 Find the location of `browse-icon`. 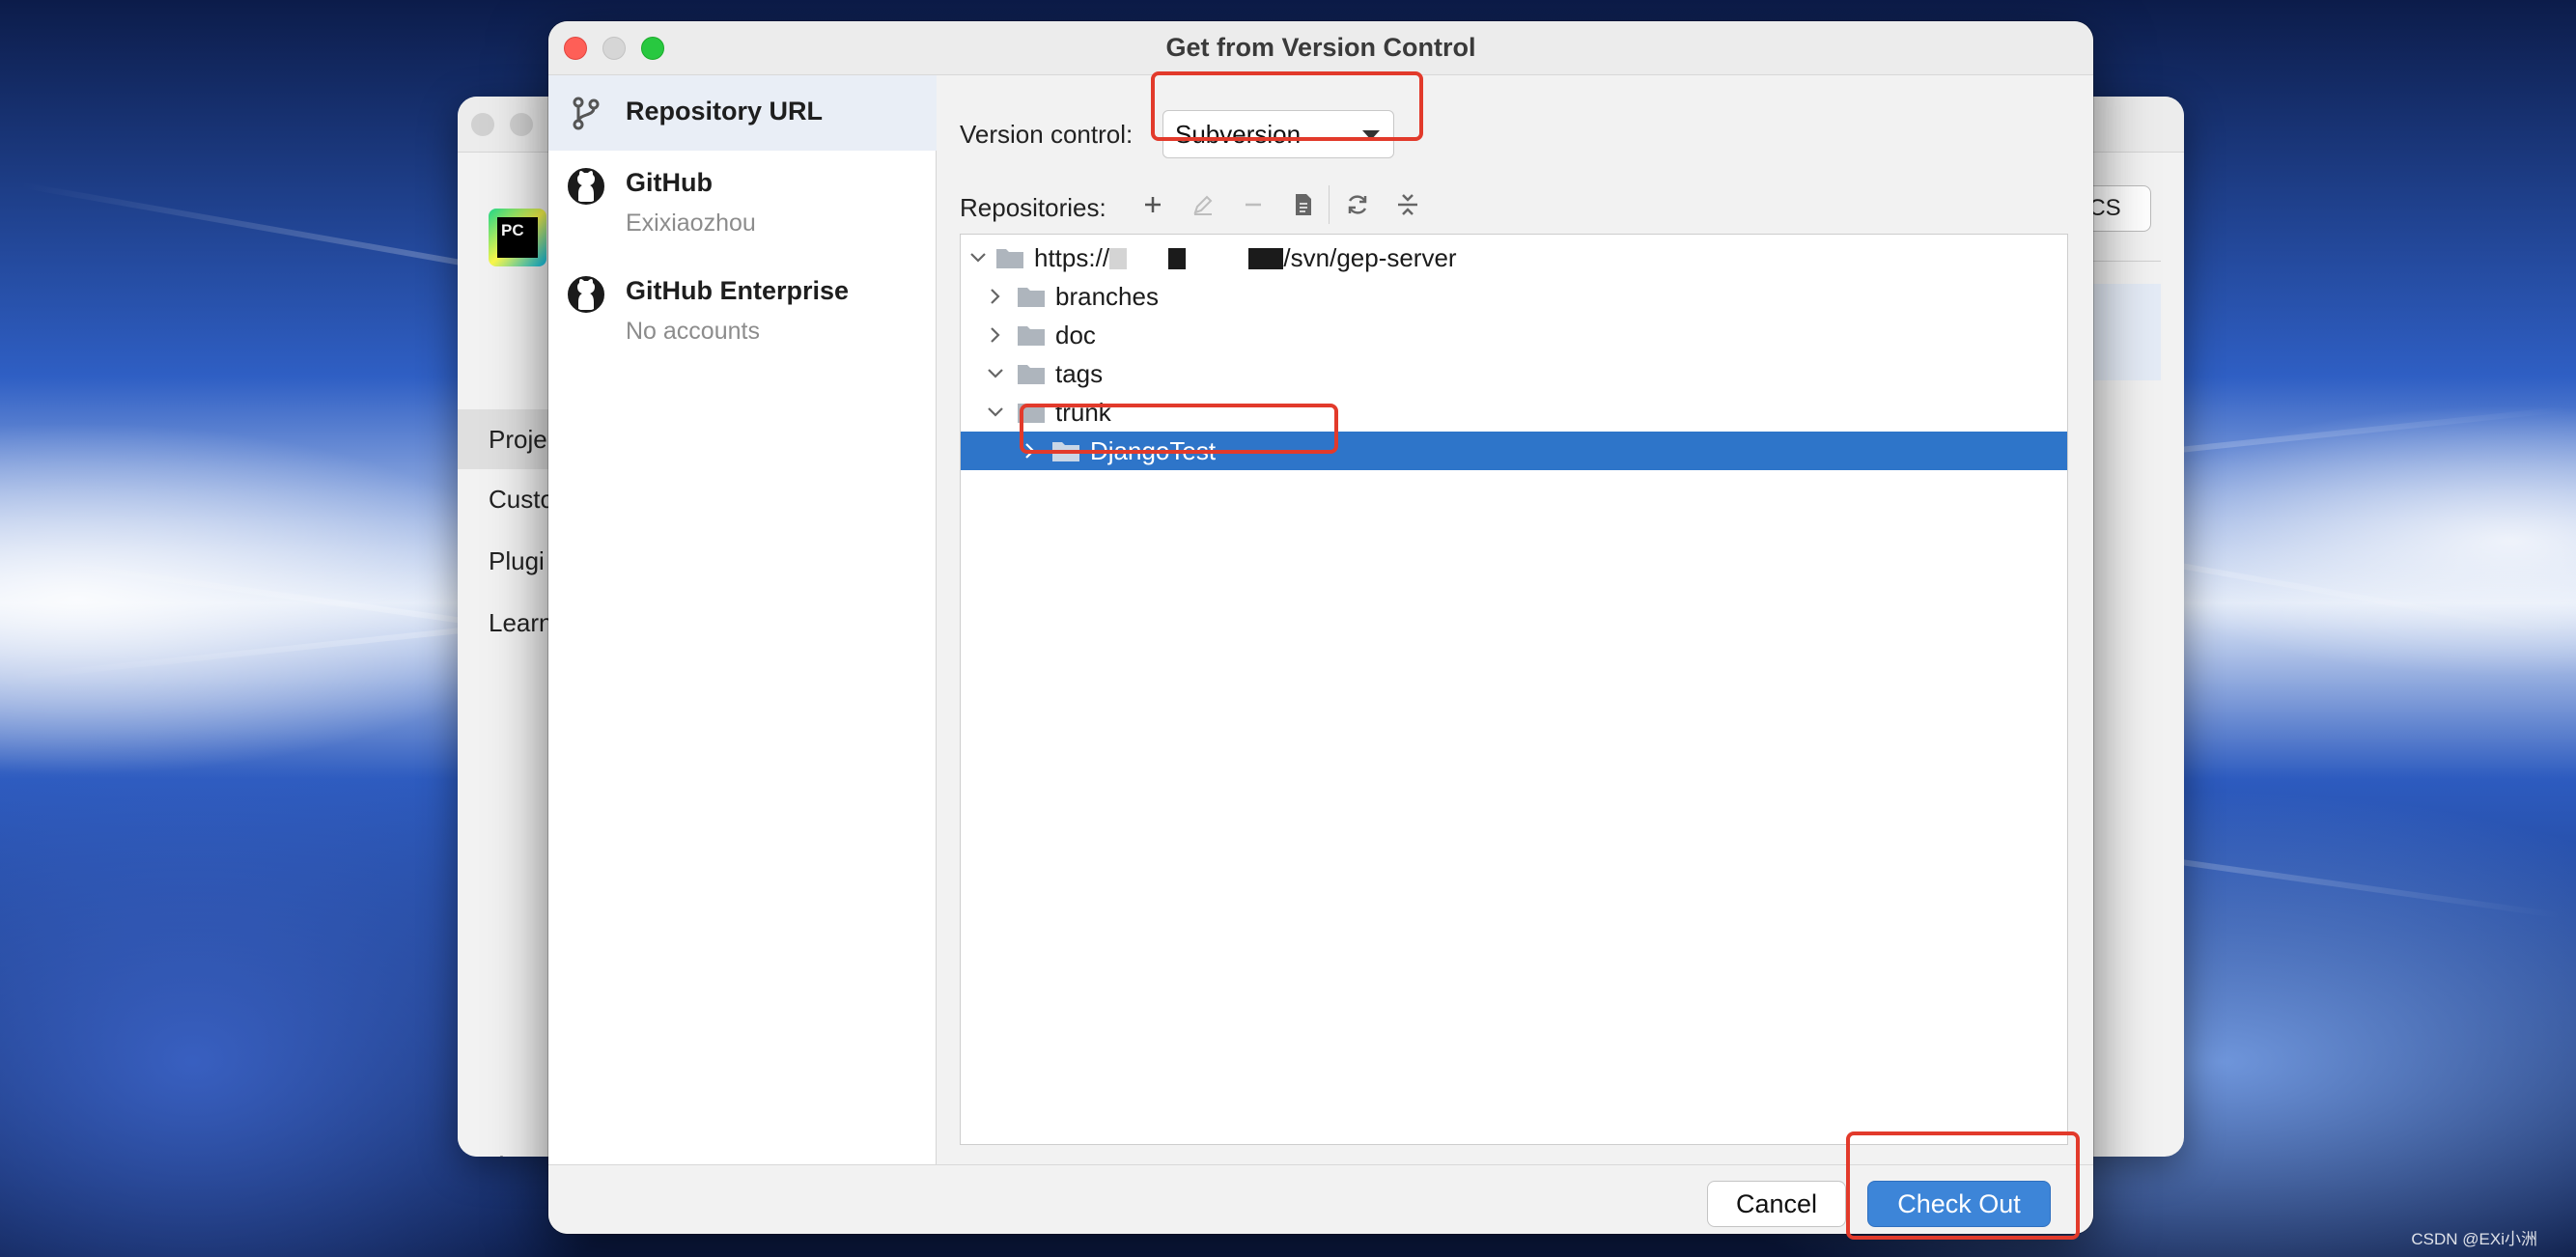

browse-icon is located at coordinates (1304, 204).